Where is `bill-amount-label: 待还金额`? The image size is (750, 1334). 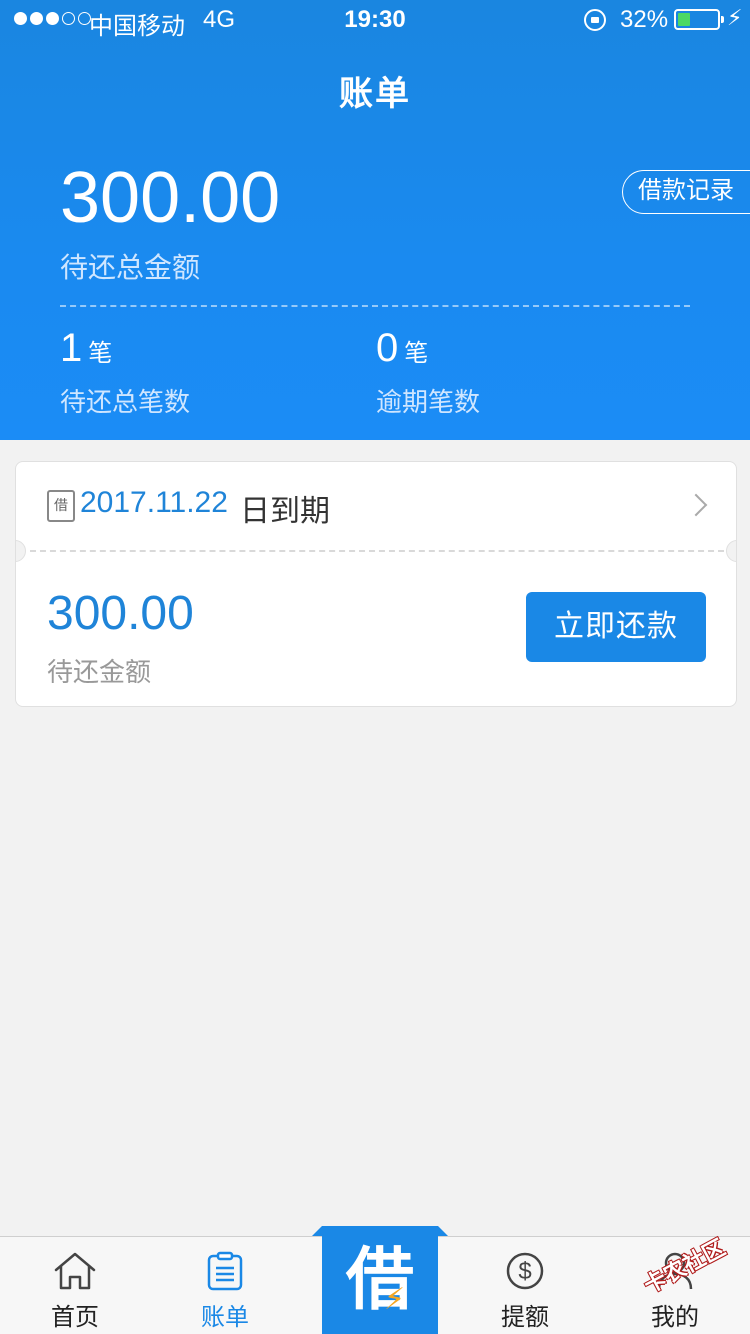
bill-amount-label: 待还金额 is located at coordinates (99, 672).